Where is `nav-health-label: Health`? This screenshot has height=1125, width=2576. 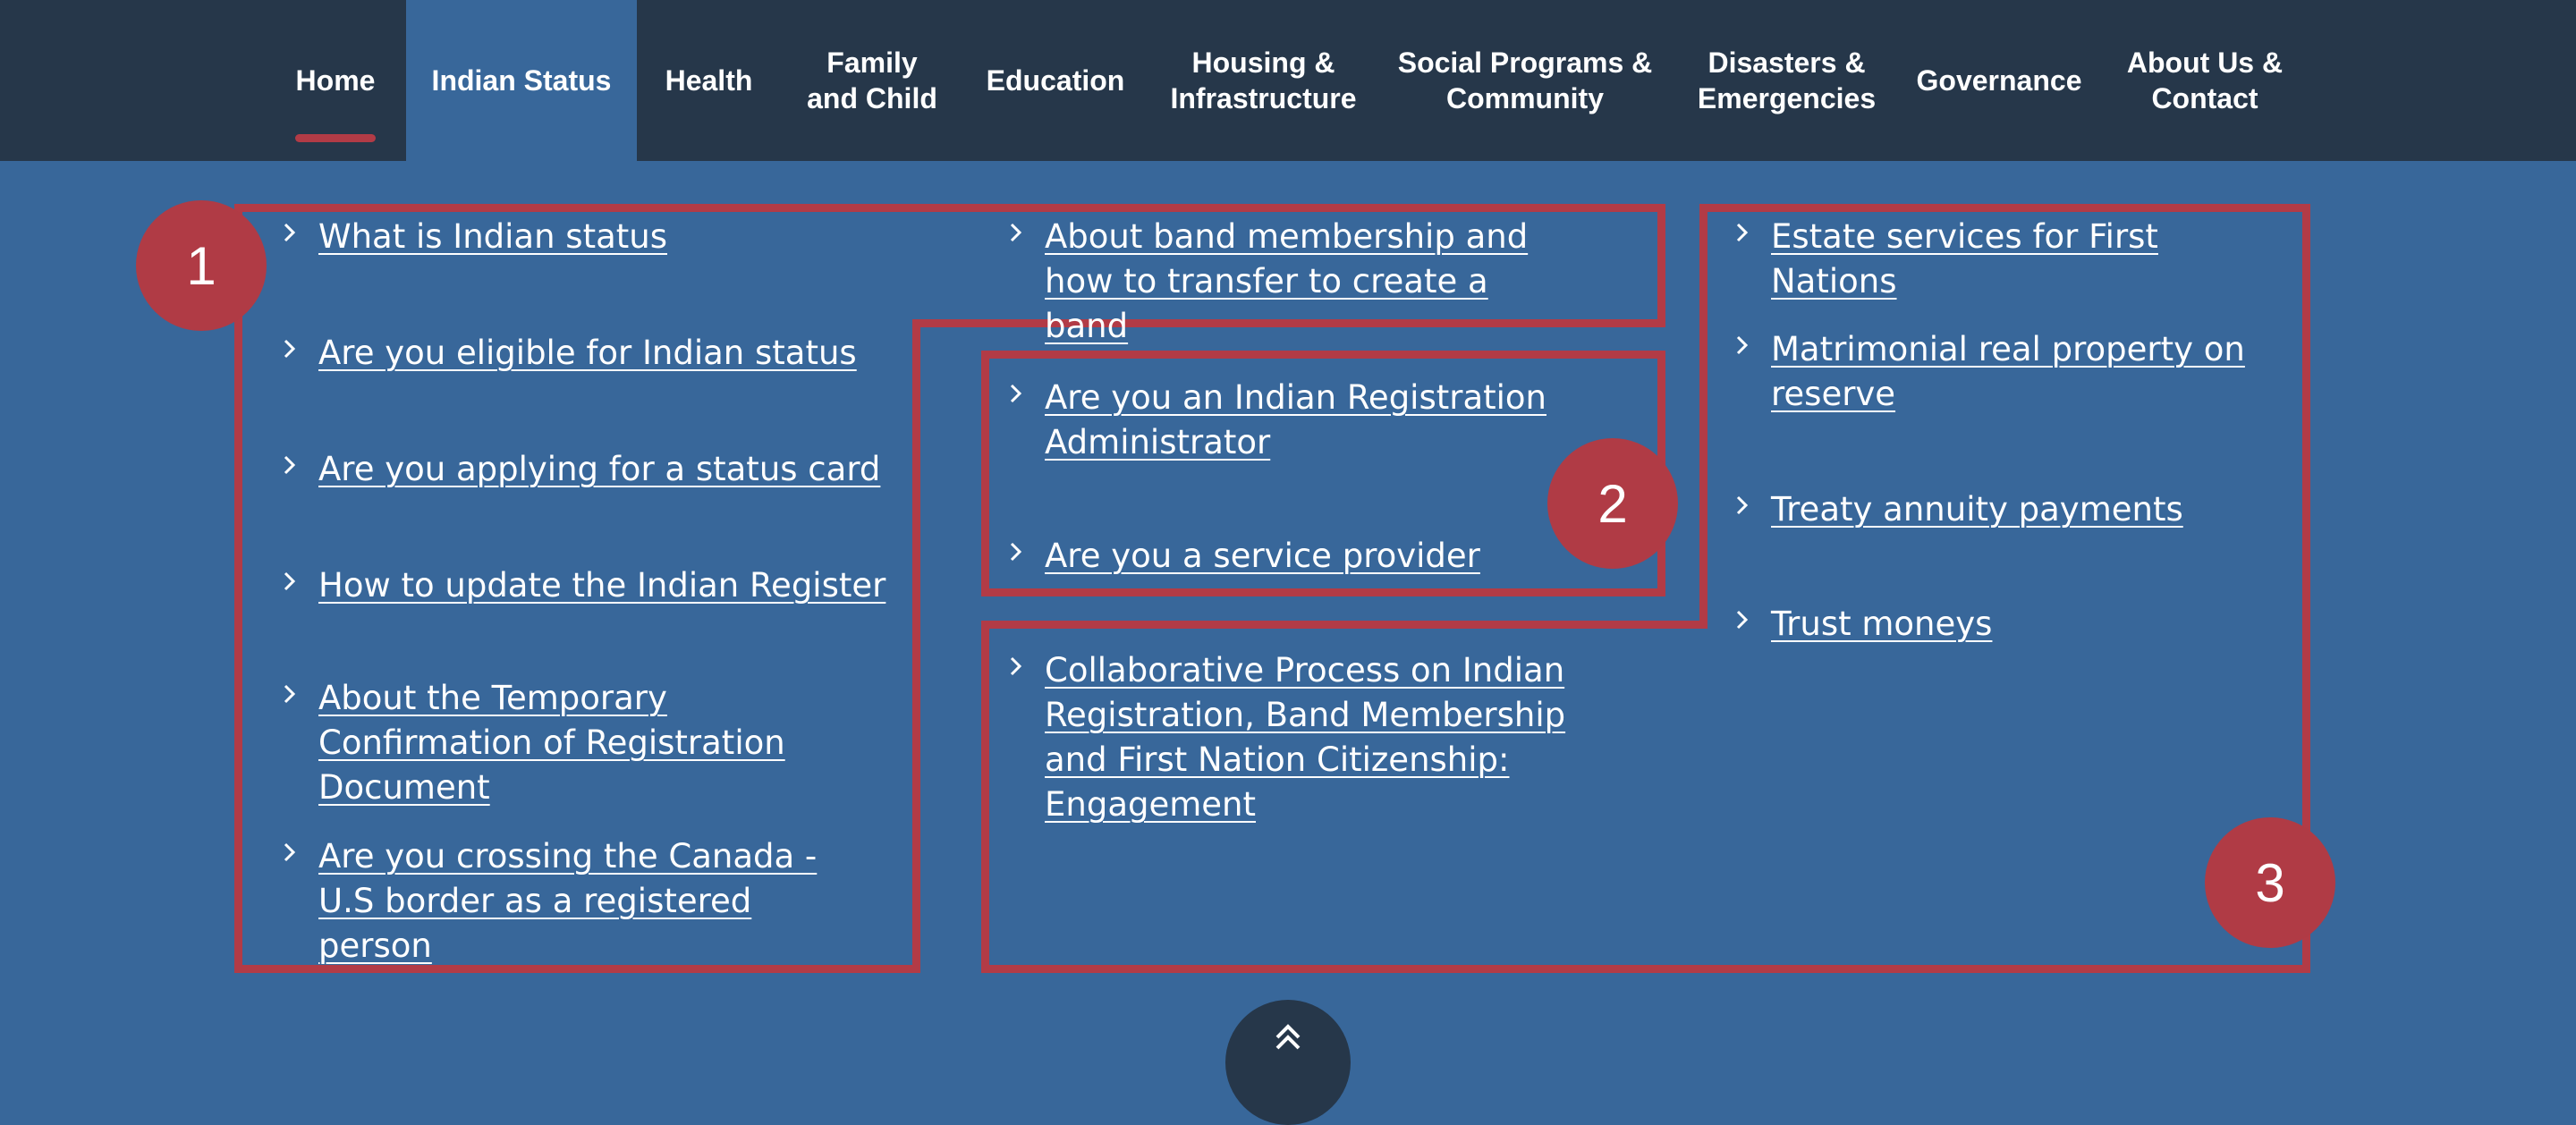 nav-health-label: Health is located at coordinates (709, 80).